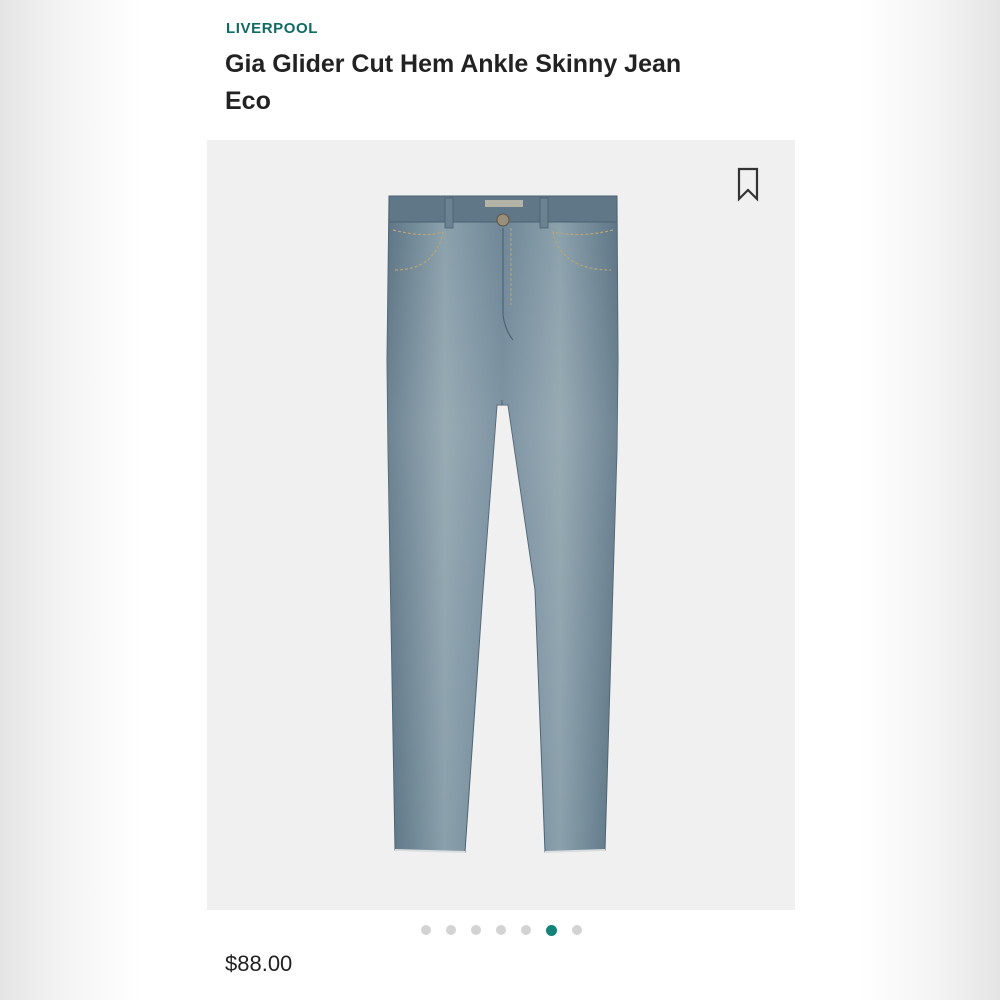 This screenshot has width=1000, height=1000. What do you see at coordinates (272, 28) in the screenshot?
I see `brand-name: LIVERPOOL` at bounding box center [272, 28].